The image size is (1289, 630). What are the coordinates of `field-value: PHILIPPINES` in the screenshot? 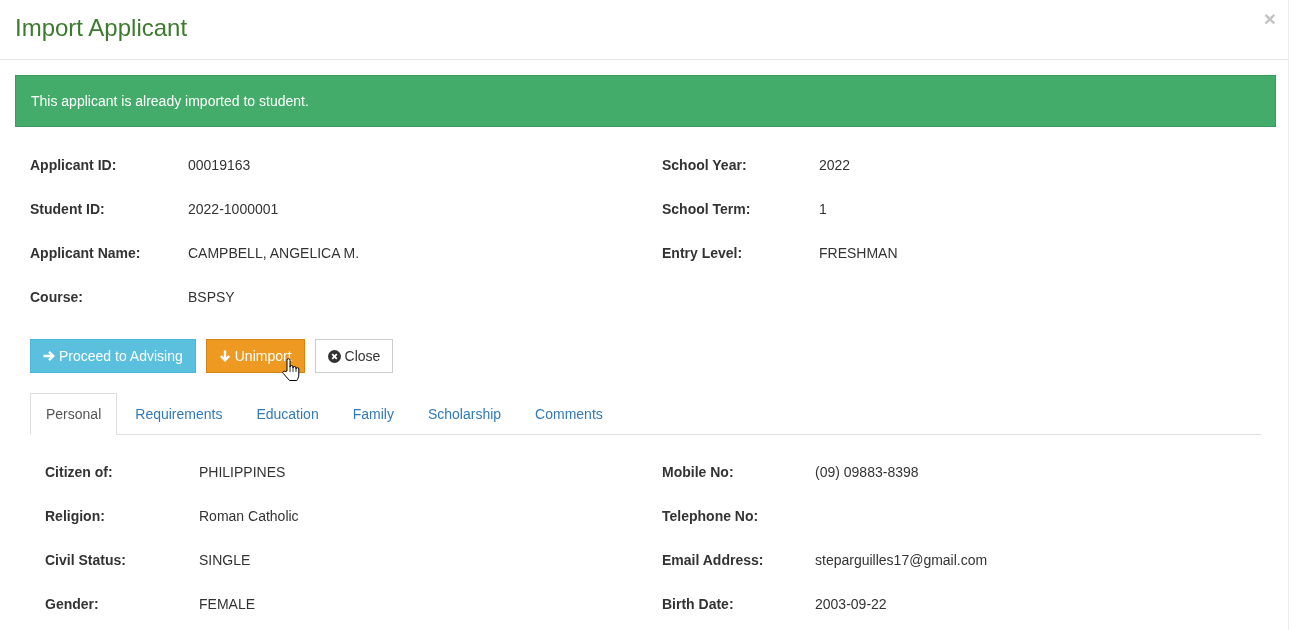 It's located at (242, 472).